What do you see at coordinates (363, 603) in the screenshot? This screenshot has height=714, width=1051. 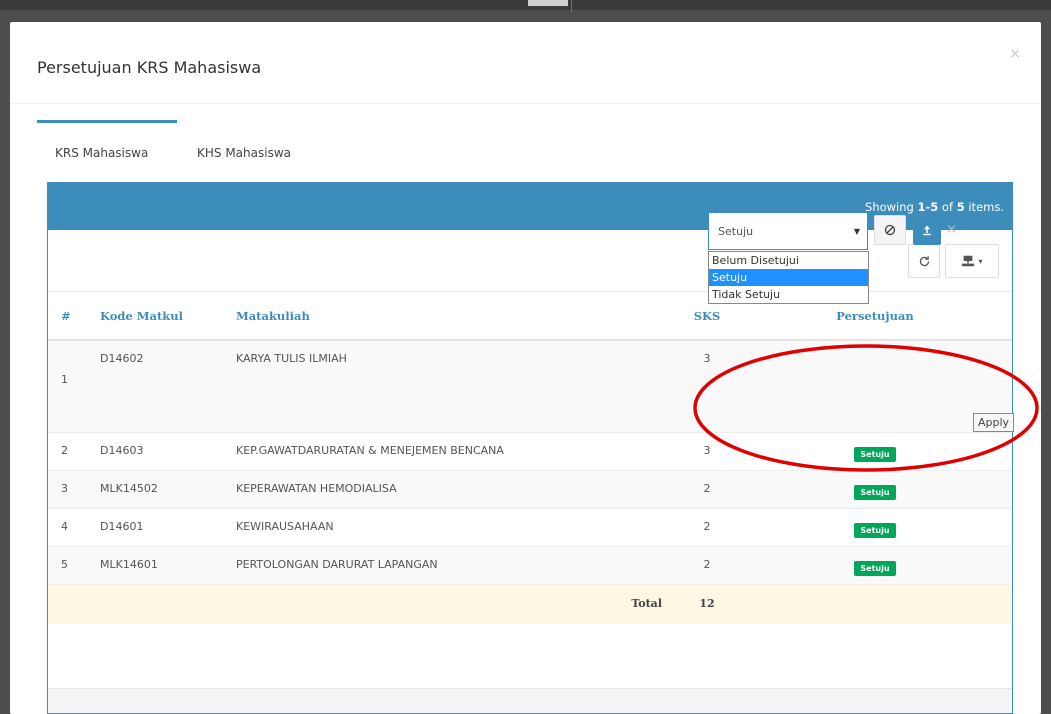 I see `total-label: Total` at bounding box center [363, 603].